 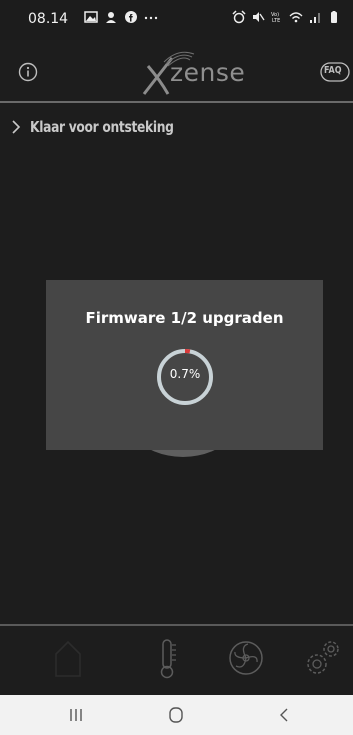 What do you see at coordinates (151, 18) in the screenshot?
I see `more-dots-icon` at bounding box center [151, 18].